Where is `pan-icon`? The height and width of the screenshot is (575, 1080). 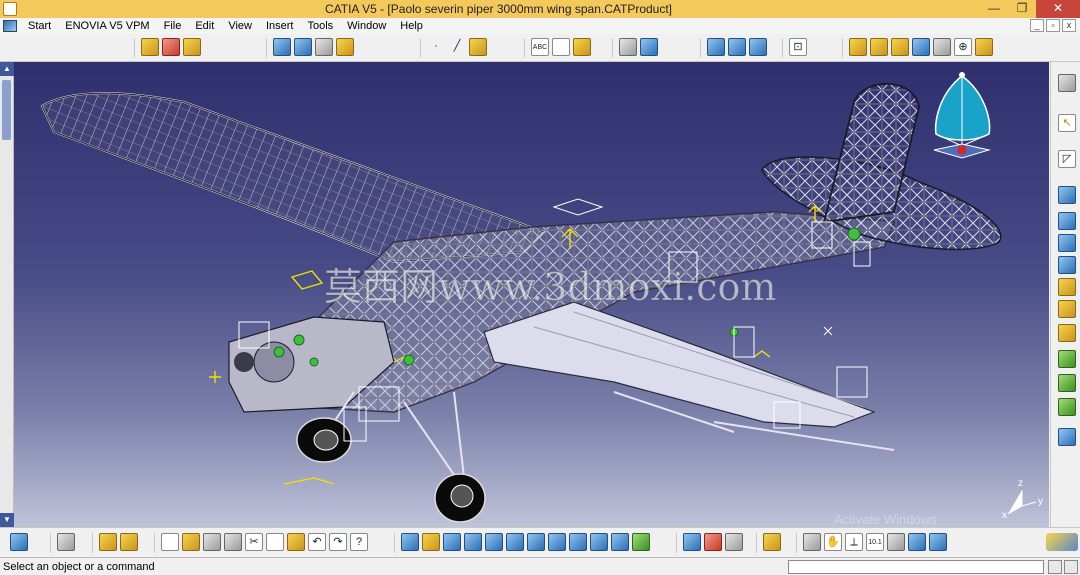
pan-icon is located at coordinates (452, 542).